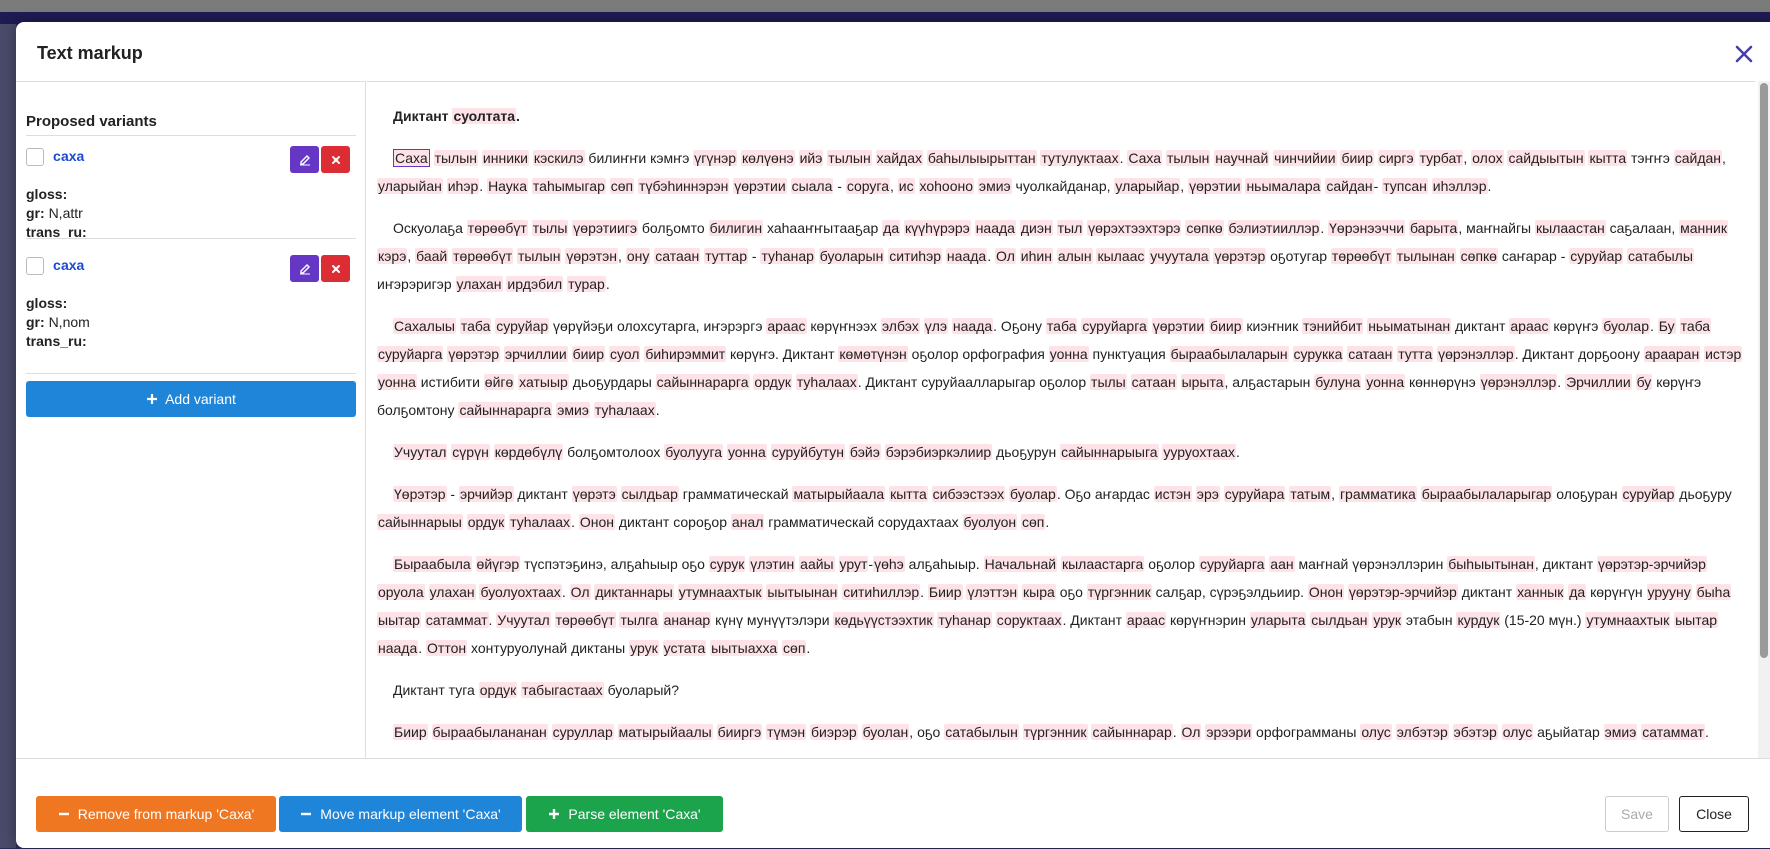 Image resolution: width=1770 pixels, height=849 pixels. I want to click on markup-word: сурук, so click(727, 564).